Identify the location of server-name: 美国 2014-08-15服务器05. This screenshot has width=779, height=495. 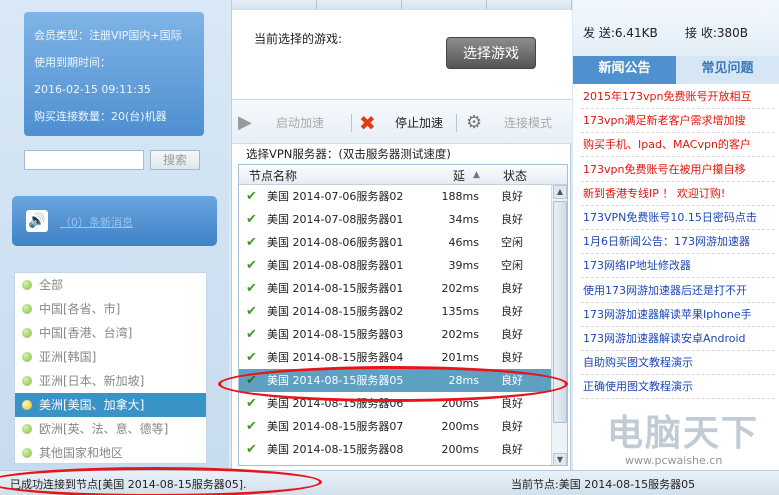
(335, 380).